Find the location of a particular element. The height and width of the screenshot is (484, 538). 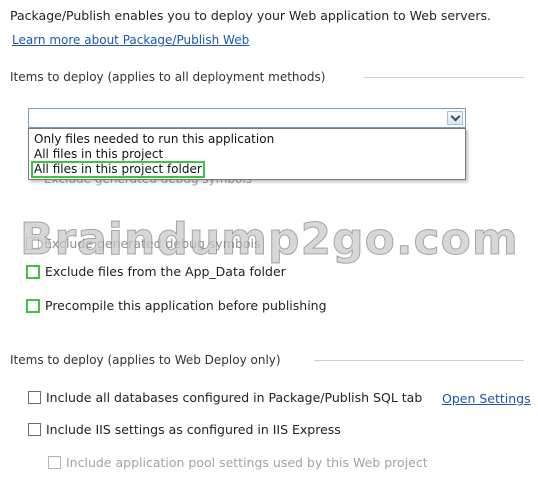

chevron-down-icon is located at coordinates (455, 116).